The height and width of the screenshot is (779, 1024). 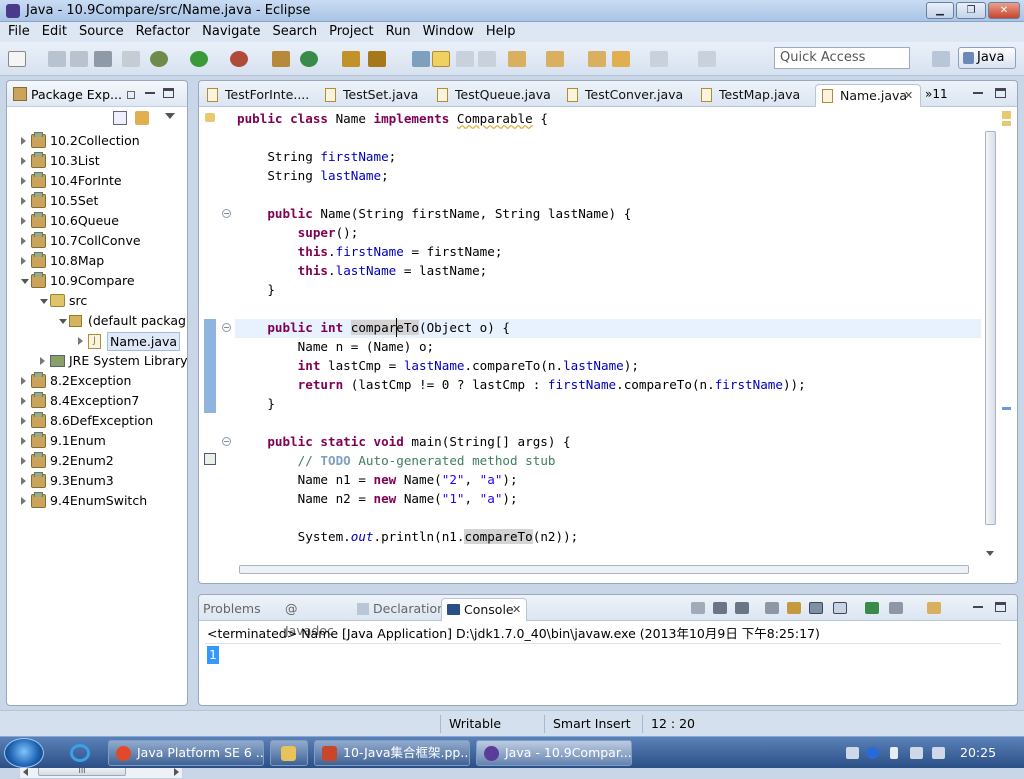 What do you see at coordinates (97, 141) in the screenshot?
I see `tree-item: 10.2Collection` at bounding box center [97, 141].